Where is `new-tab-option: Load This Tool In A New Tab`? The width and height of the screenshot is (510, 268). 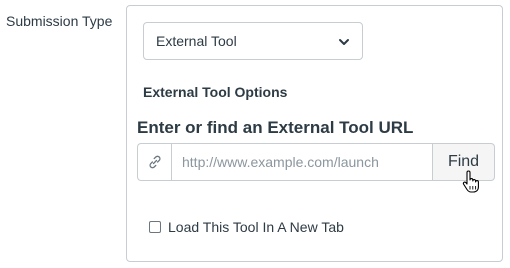 new-tab-option: Load This Tool In A New Tab is located at coordinates (246, 227).